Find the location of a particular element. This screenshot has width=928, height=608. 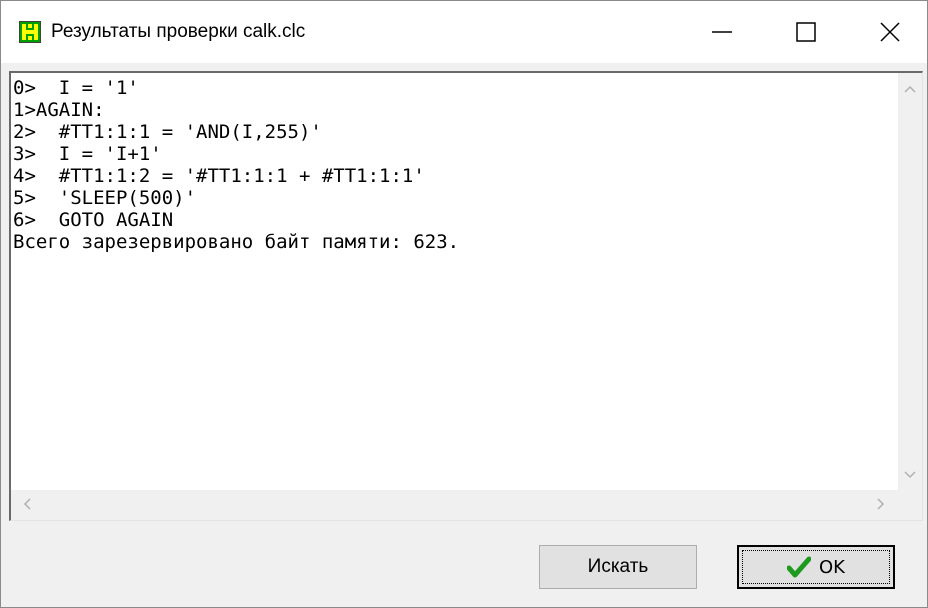

output-line: 1>AGAIN: is located at coordinates (59, 110).